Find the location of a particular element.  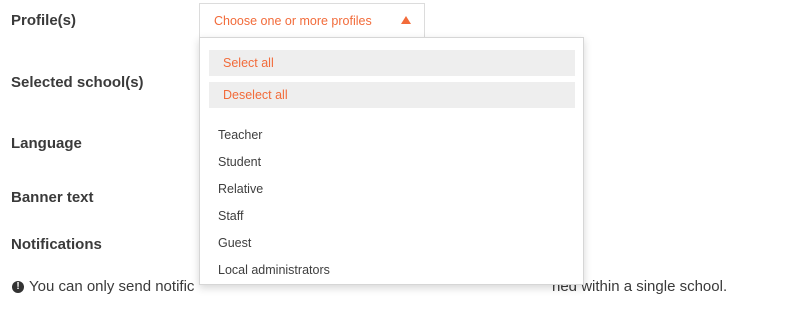

select-all-button: Select all is located at coordinates (392, 63).